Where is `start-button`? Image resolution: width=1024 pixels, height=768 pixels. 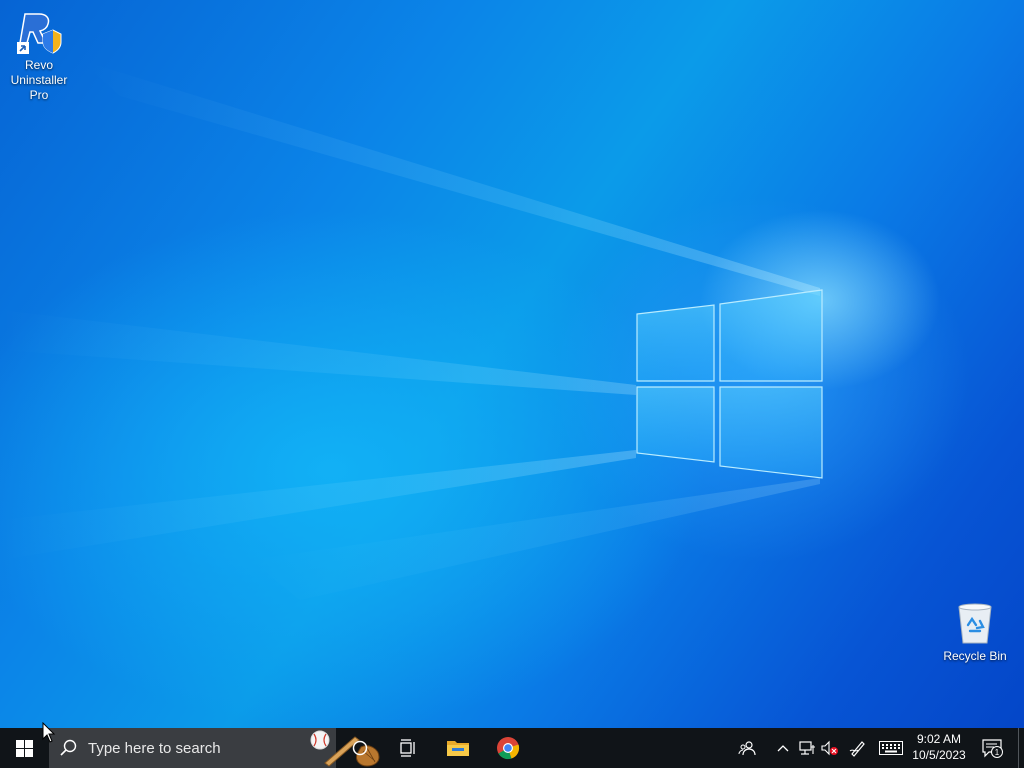
start-button is located at coordinates (24, 748).